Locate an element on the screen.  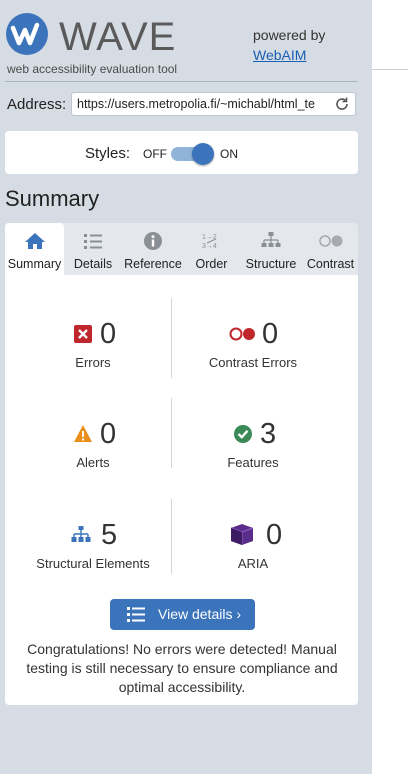
contrast-errors-count: 0 is located at coordinates (270, 334).